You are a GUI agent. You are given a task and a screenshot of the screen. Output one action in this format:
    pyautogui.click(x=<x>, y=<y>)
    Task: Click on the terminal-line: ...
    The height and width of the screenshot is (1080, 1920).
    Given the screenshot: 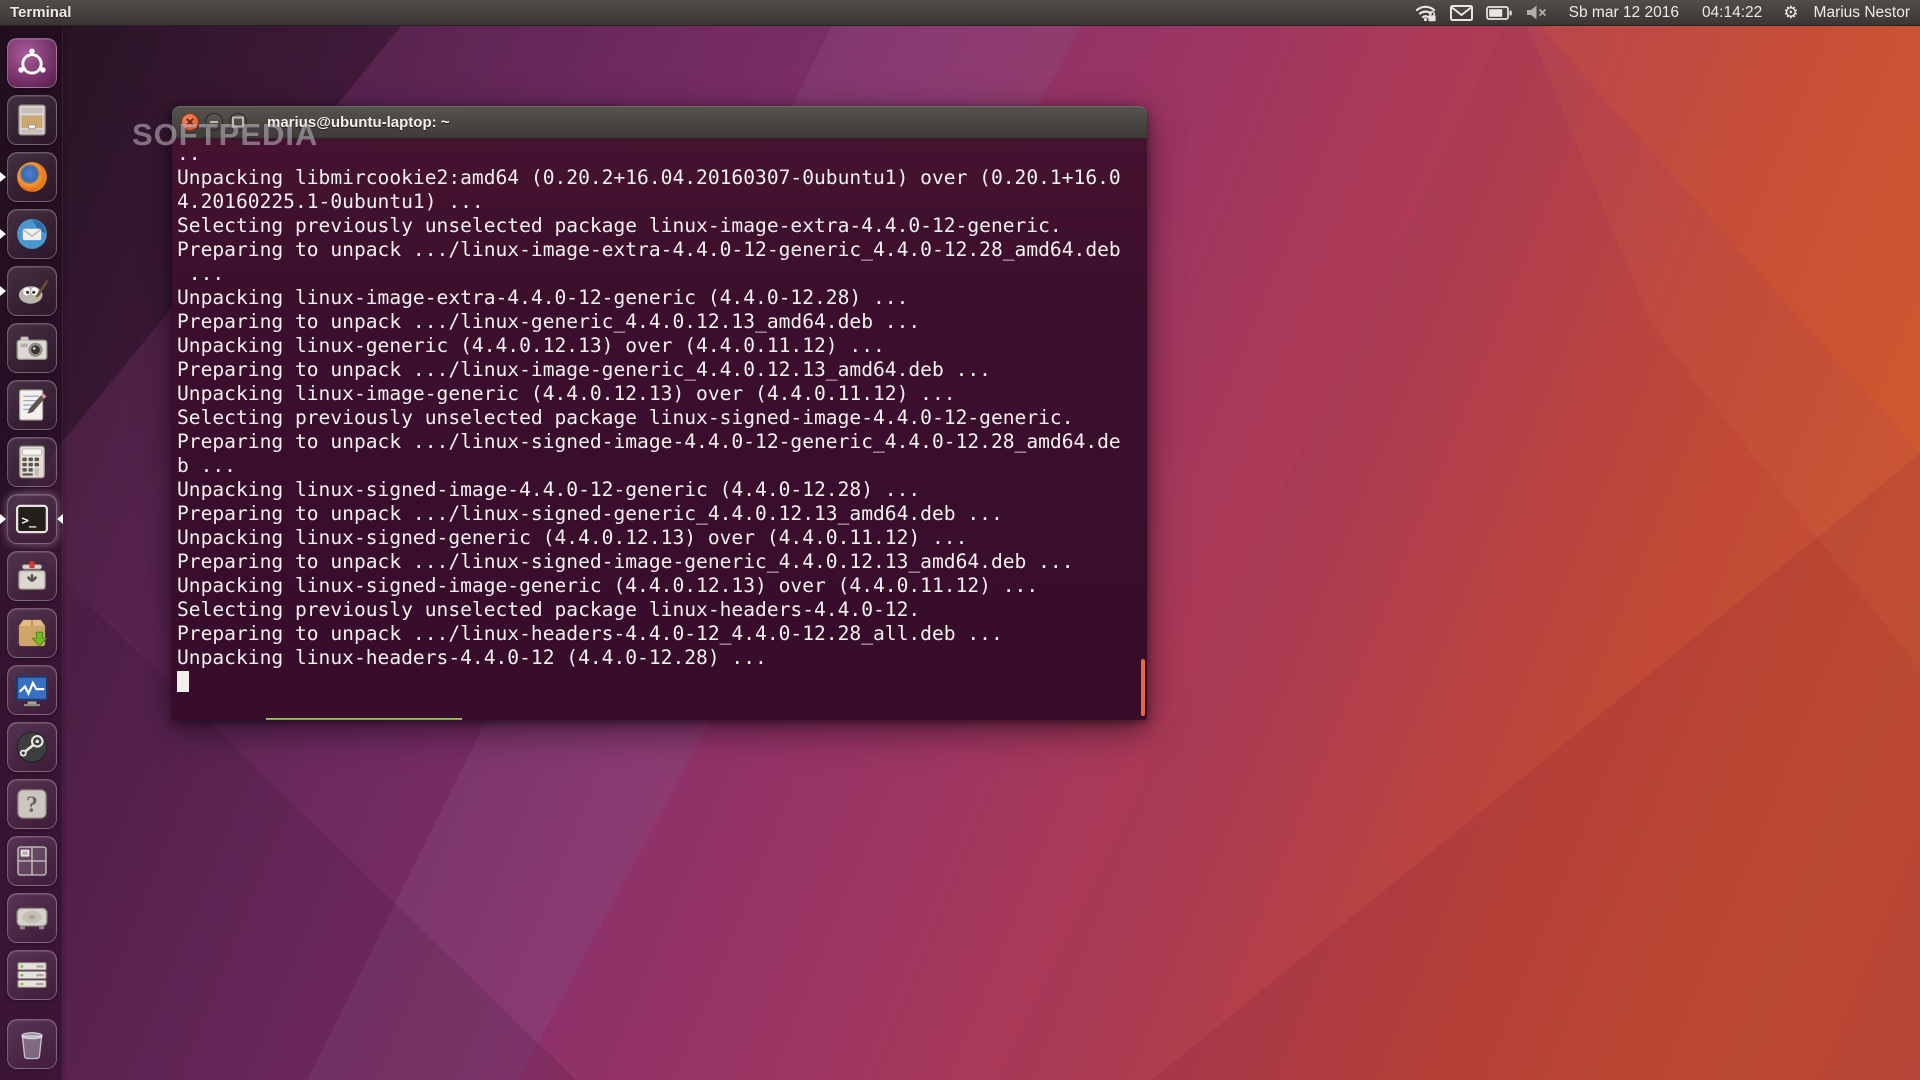 What is the action you would take?
    pyautogui.click(x=201, y=273)
    